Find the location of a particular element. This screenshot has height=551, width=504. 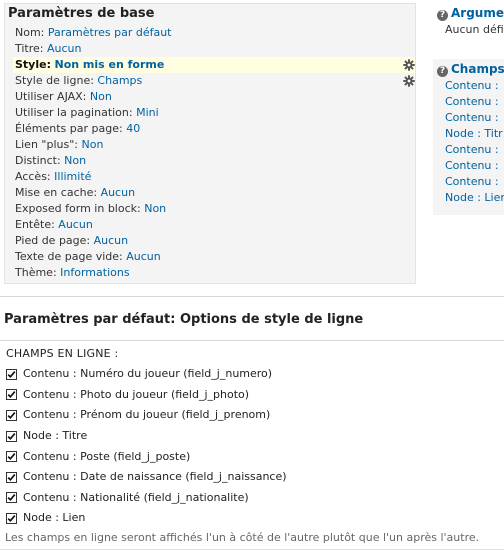

setting-label: Distinct: is located at coordinates (38, 160).